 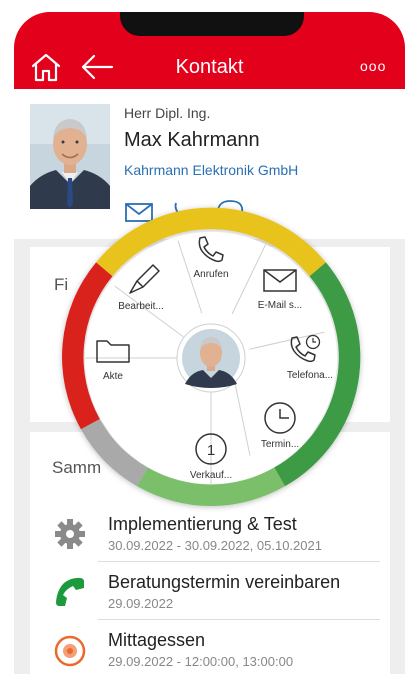 I want to click on activity-item: Beratungstermin vereinbaren 29.09.2022, so click(x=210, y=591).